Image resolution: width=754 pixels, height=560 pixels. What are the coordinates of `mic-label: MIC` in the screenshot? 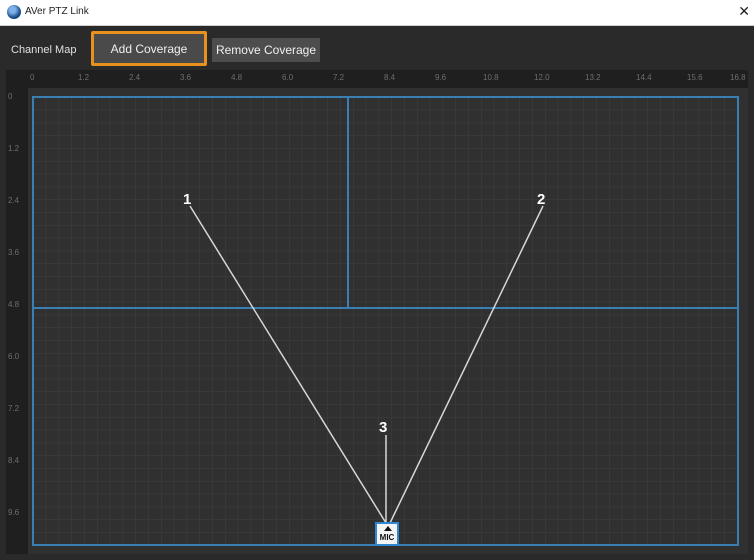 It's located at (387, 537).